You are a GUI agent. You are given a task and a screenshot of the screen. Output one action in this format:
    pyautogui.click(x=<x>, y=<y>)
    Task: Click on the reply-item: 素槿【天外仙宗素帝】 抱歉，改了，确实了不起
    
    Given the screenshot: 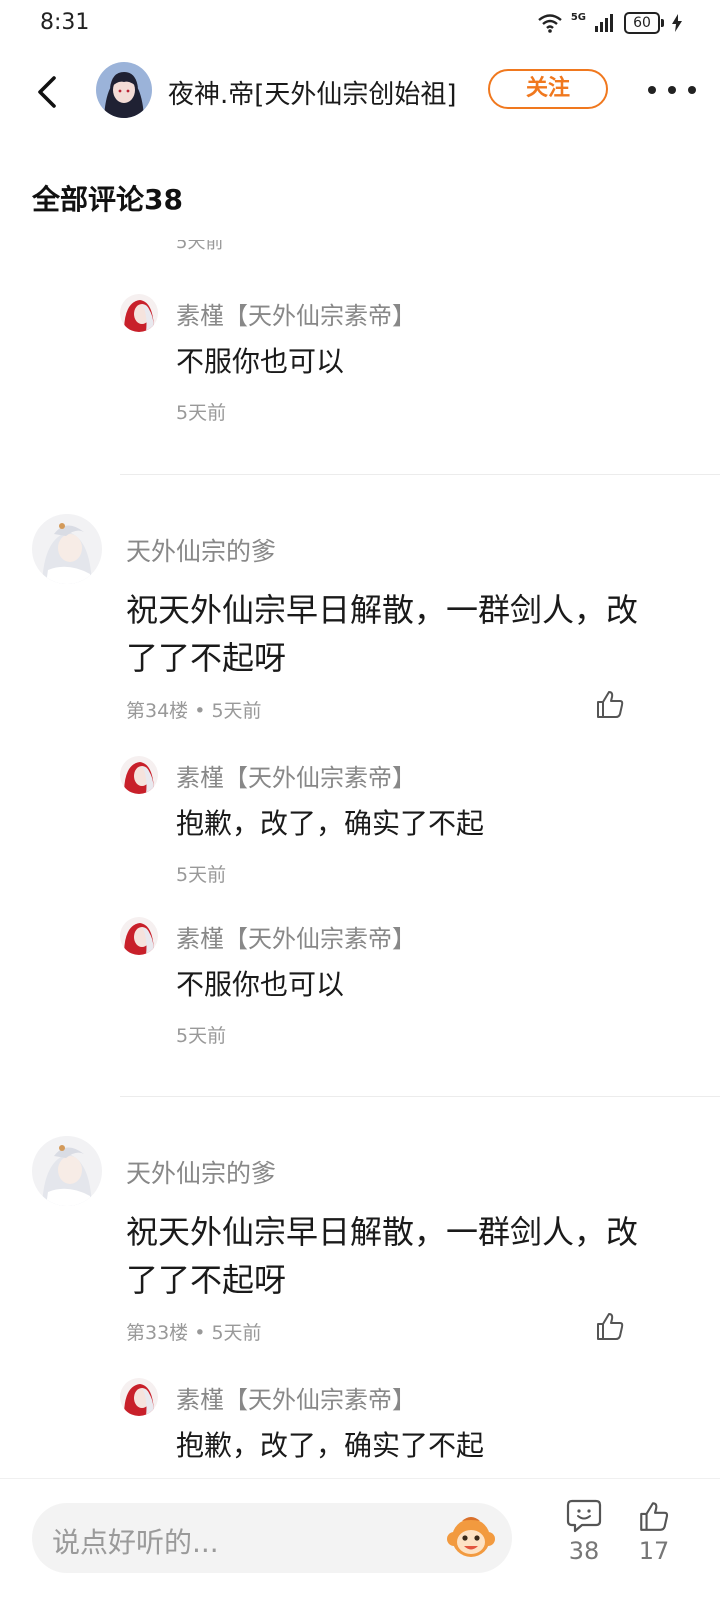 What is the action you would take?
    pyautogui.click(x=400, y=1428)
    